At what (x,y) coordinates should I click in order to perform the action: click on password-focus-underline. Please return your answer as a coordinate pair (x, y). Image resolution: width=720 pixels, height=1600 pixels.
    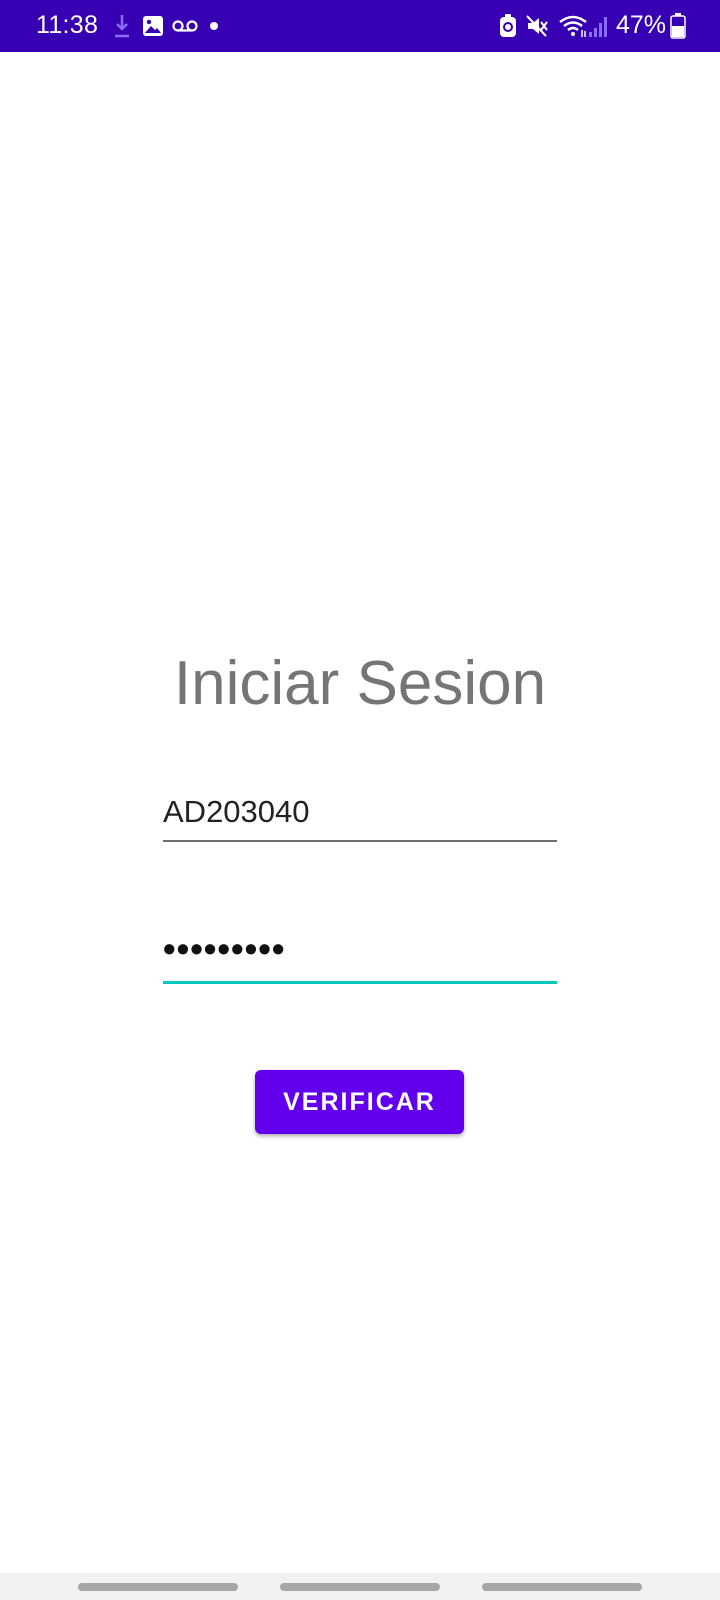
    Looking at the image, I should click on (360, 982).